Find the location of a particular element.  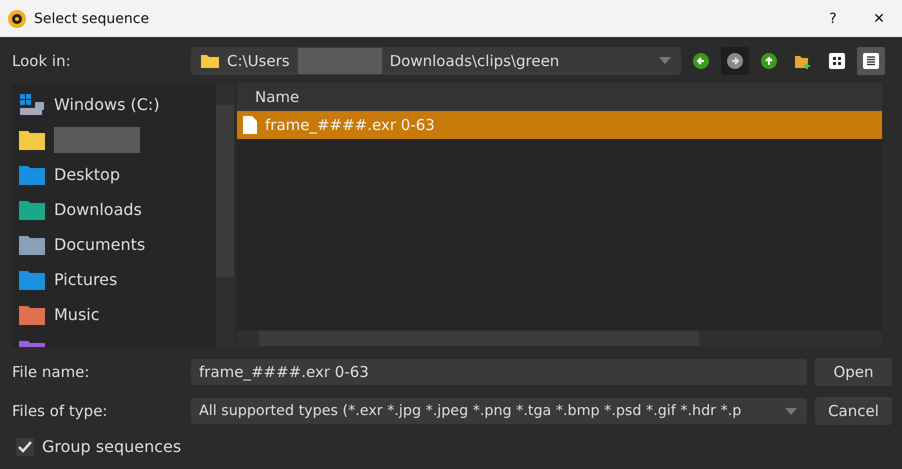

sidebar-item: Pictures is located at coordinates (86, 279).